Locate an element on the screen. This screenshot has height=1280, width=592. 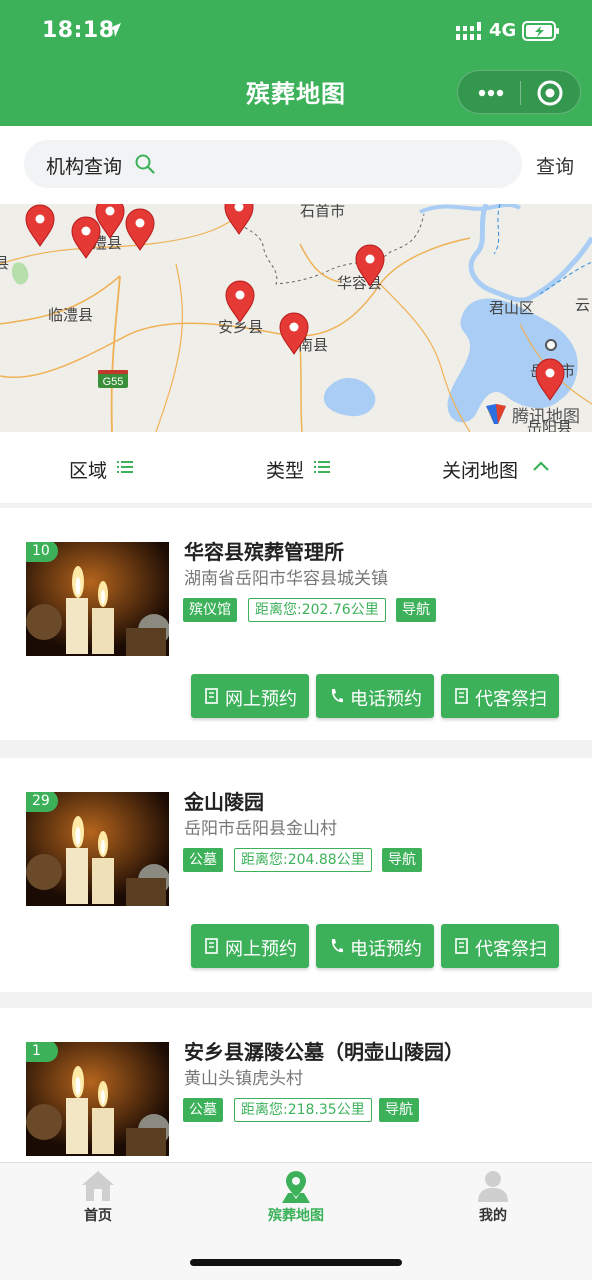
search-input: 机构查询 is located at coordinates (273, 164).